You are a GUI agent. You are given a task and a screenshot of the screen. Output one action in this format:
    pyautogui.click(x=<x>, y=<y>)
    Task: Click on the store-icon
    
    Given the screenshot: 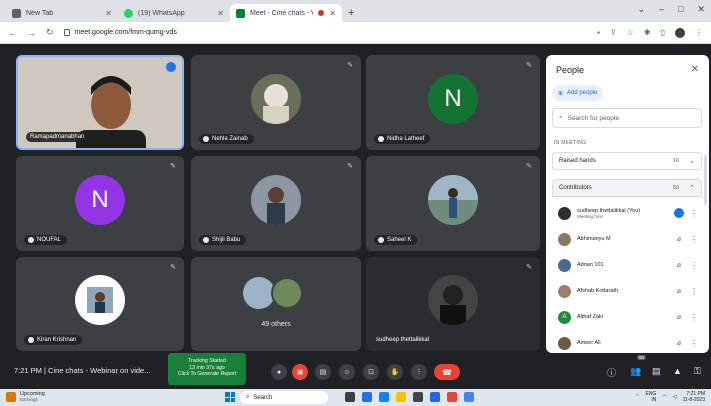 What is the action you would take?
    pyautogui.click(x=418, y=397)
    